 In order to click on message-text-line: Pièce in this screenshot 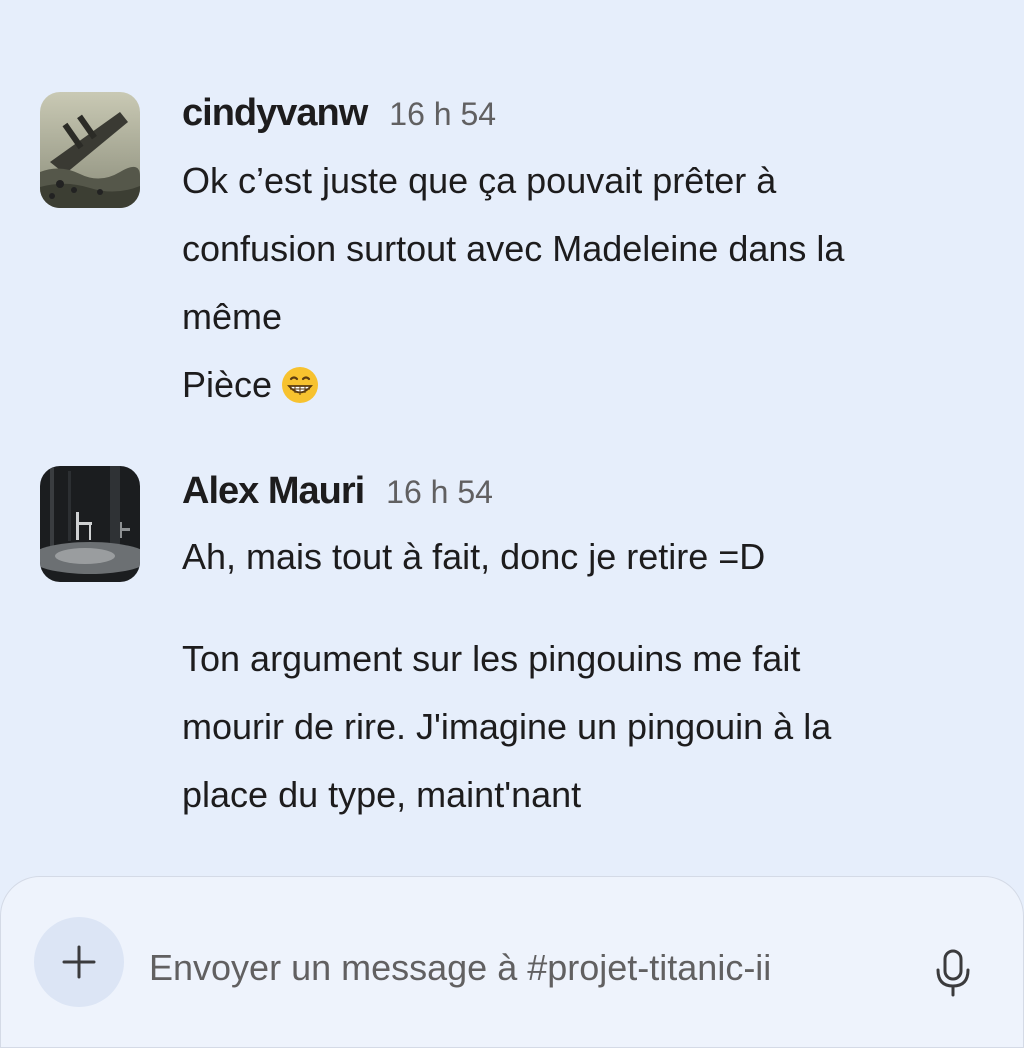, I will do `click(251, 385)`.